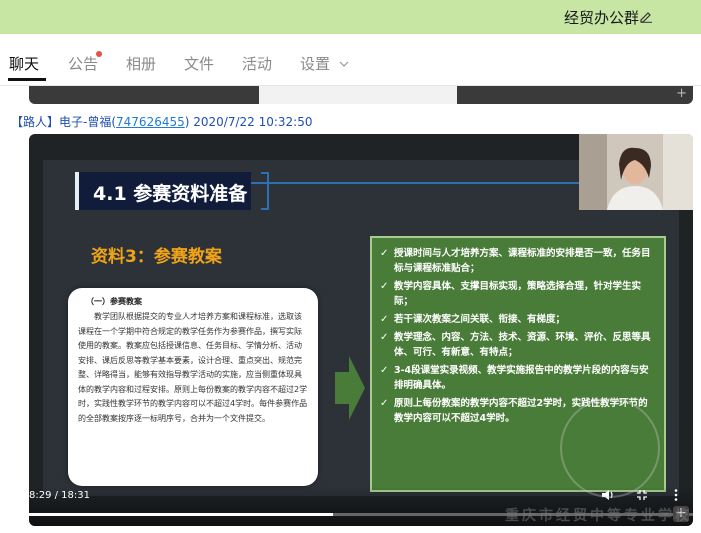 This screenshot has width=701, height=533. What do you see at coordinates (170, 194) in the screenshot?
I see `slide-title: 4.1 参赛资料准备` at bounding box center [170, 194].